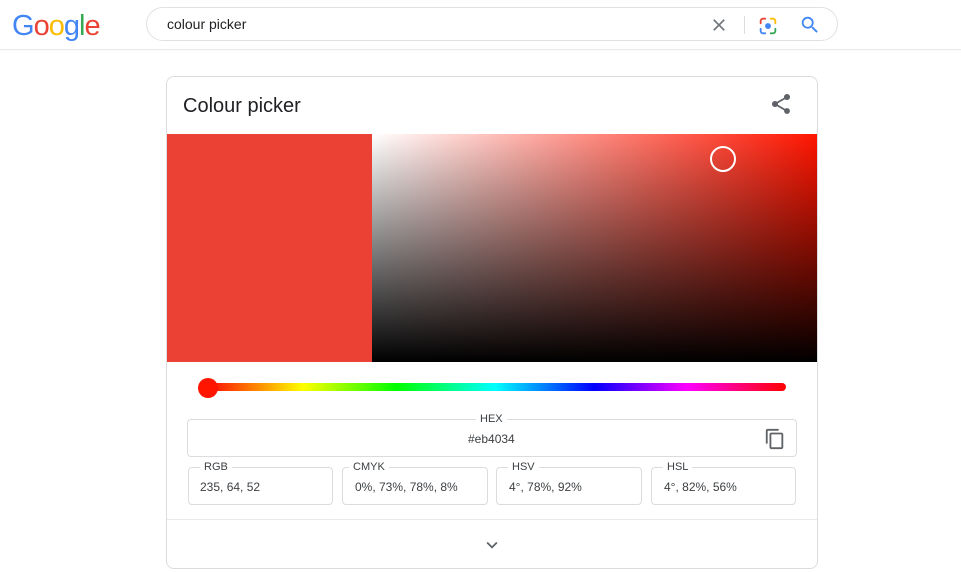 The image size is (961, 573). I want to click on rgb-field: RGB 235, 64, 52, so click(260, 482).